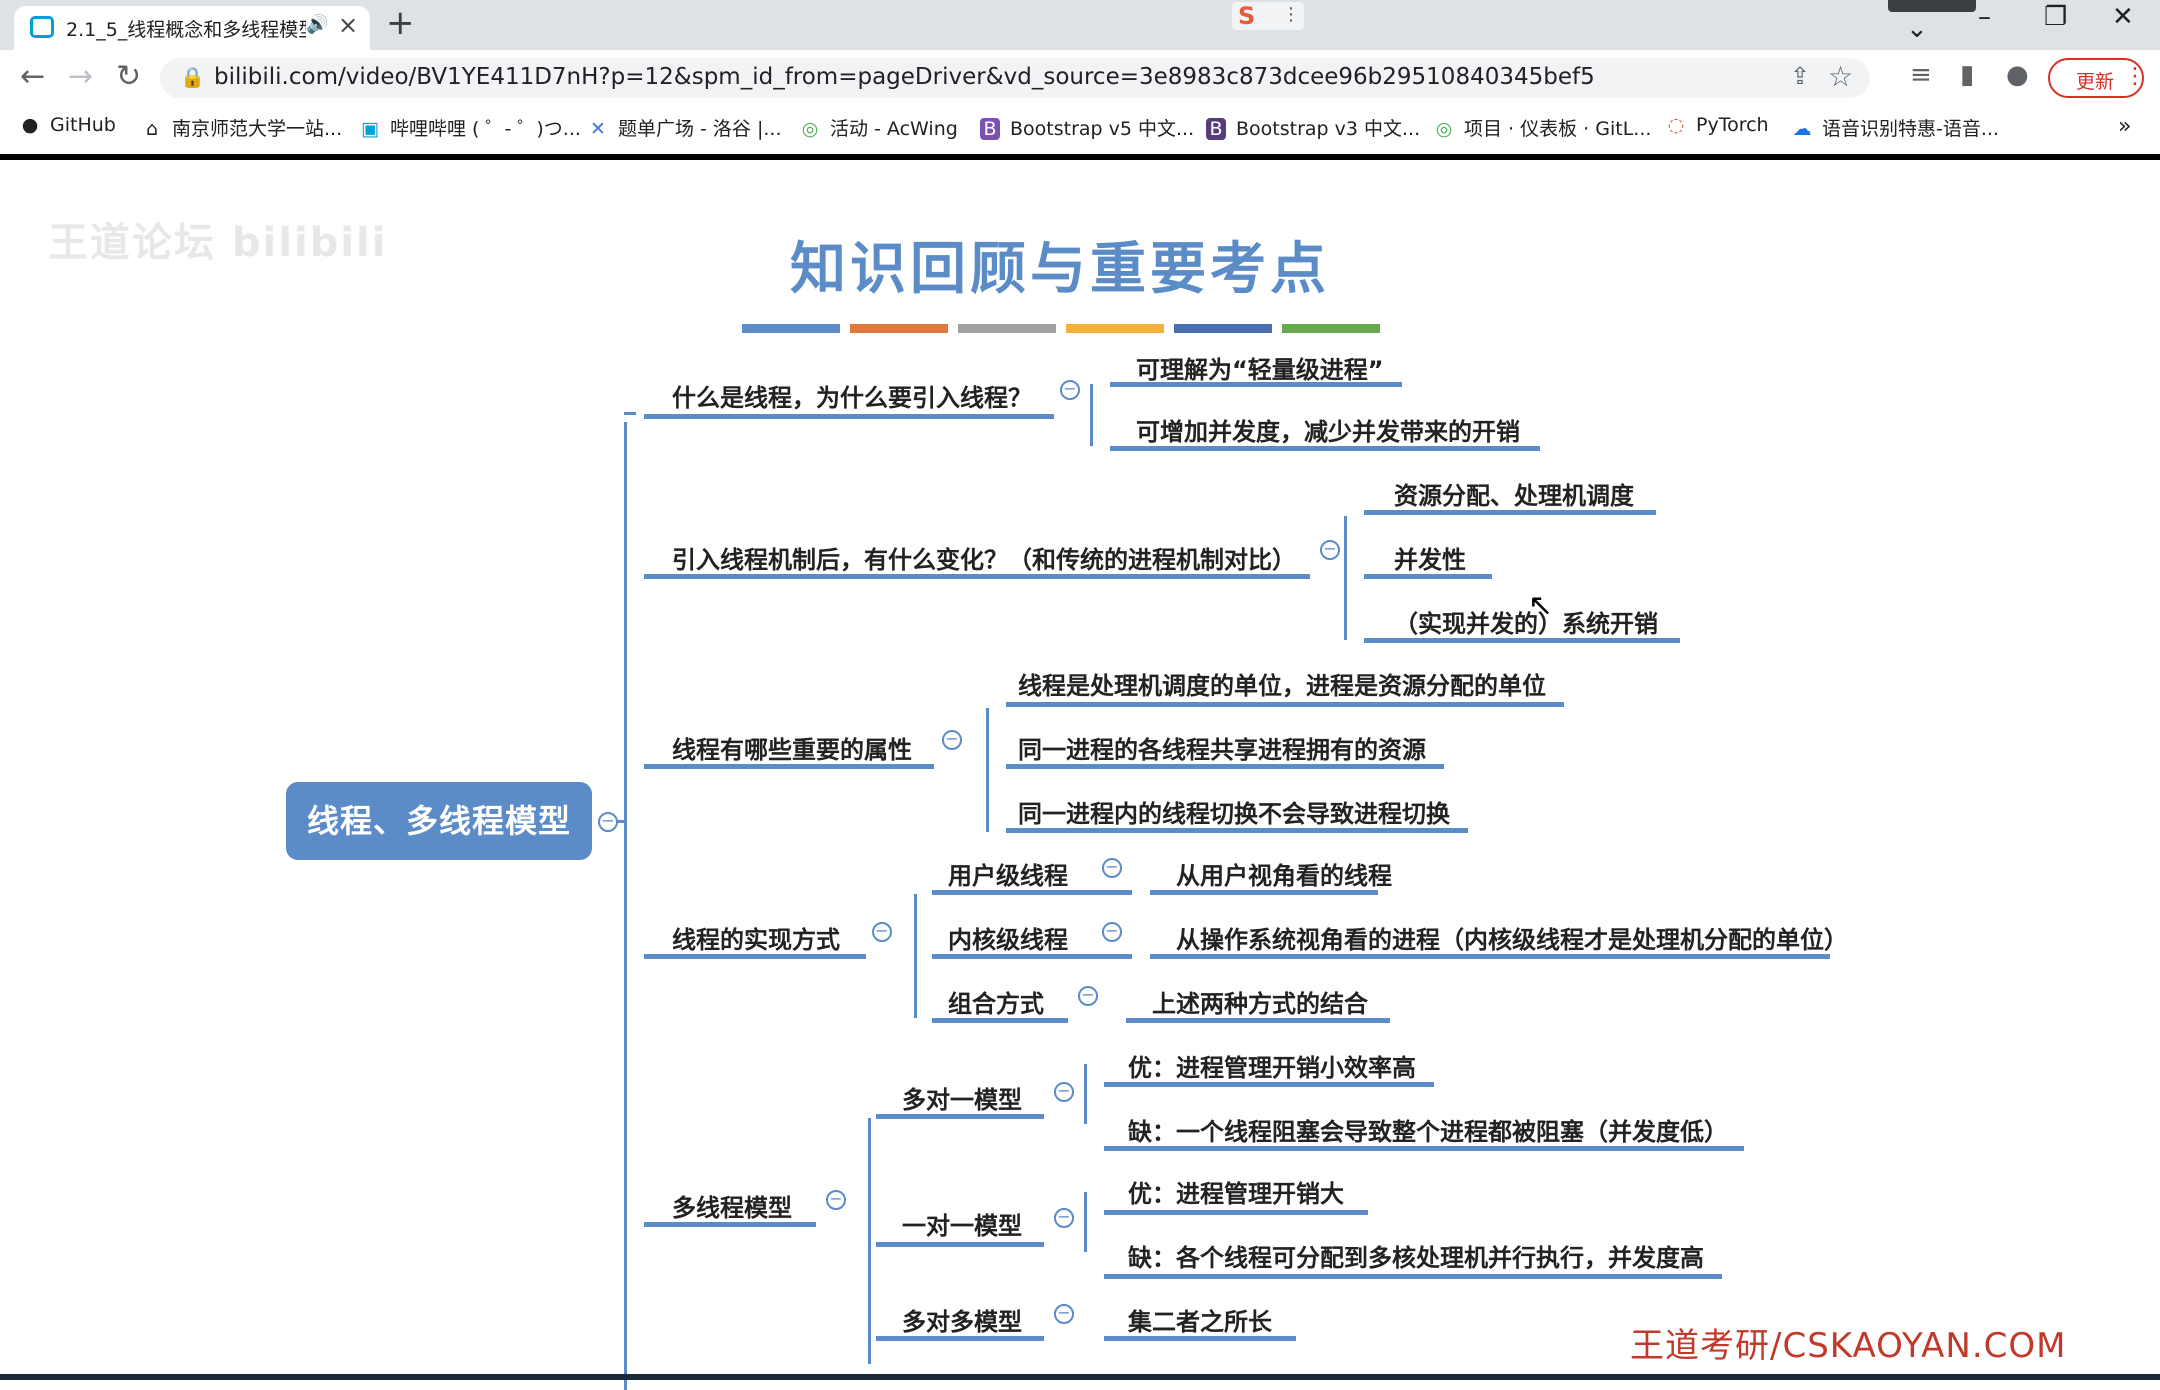 The width and height of the screenshot is (2160, 1390). I want to click on b5-child-1-bracket, so click(1085, 1094).